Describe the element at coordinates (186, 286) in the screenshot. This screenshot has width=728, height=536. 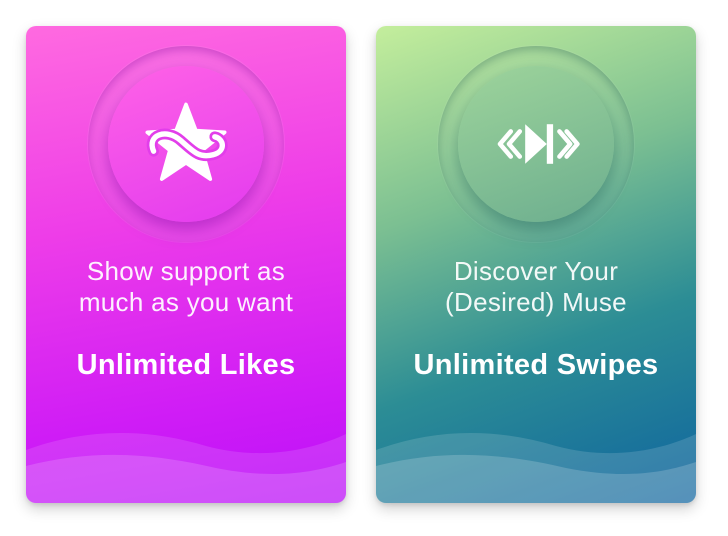
I see `card-tagline: Show support as much as you want` at that location.